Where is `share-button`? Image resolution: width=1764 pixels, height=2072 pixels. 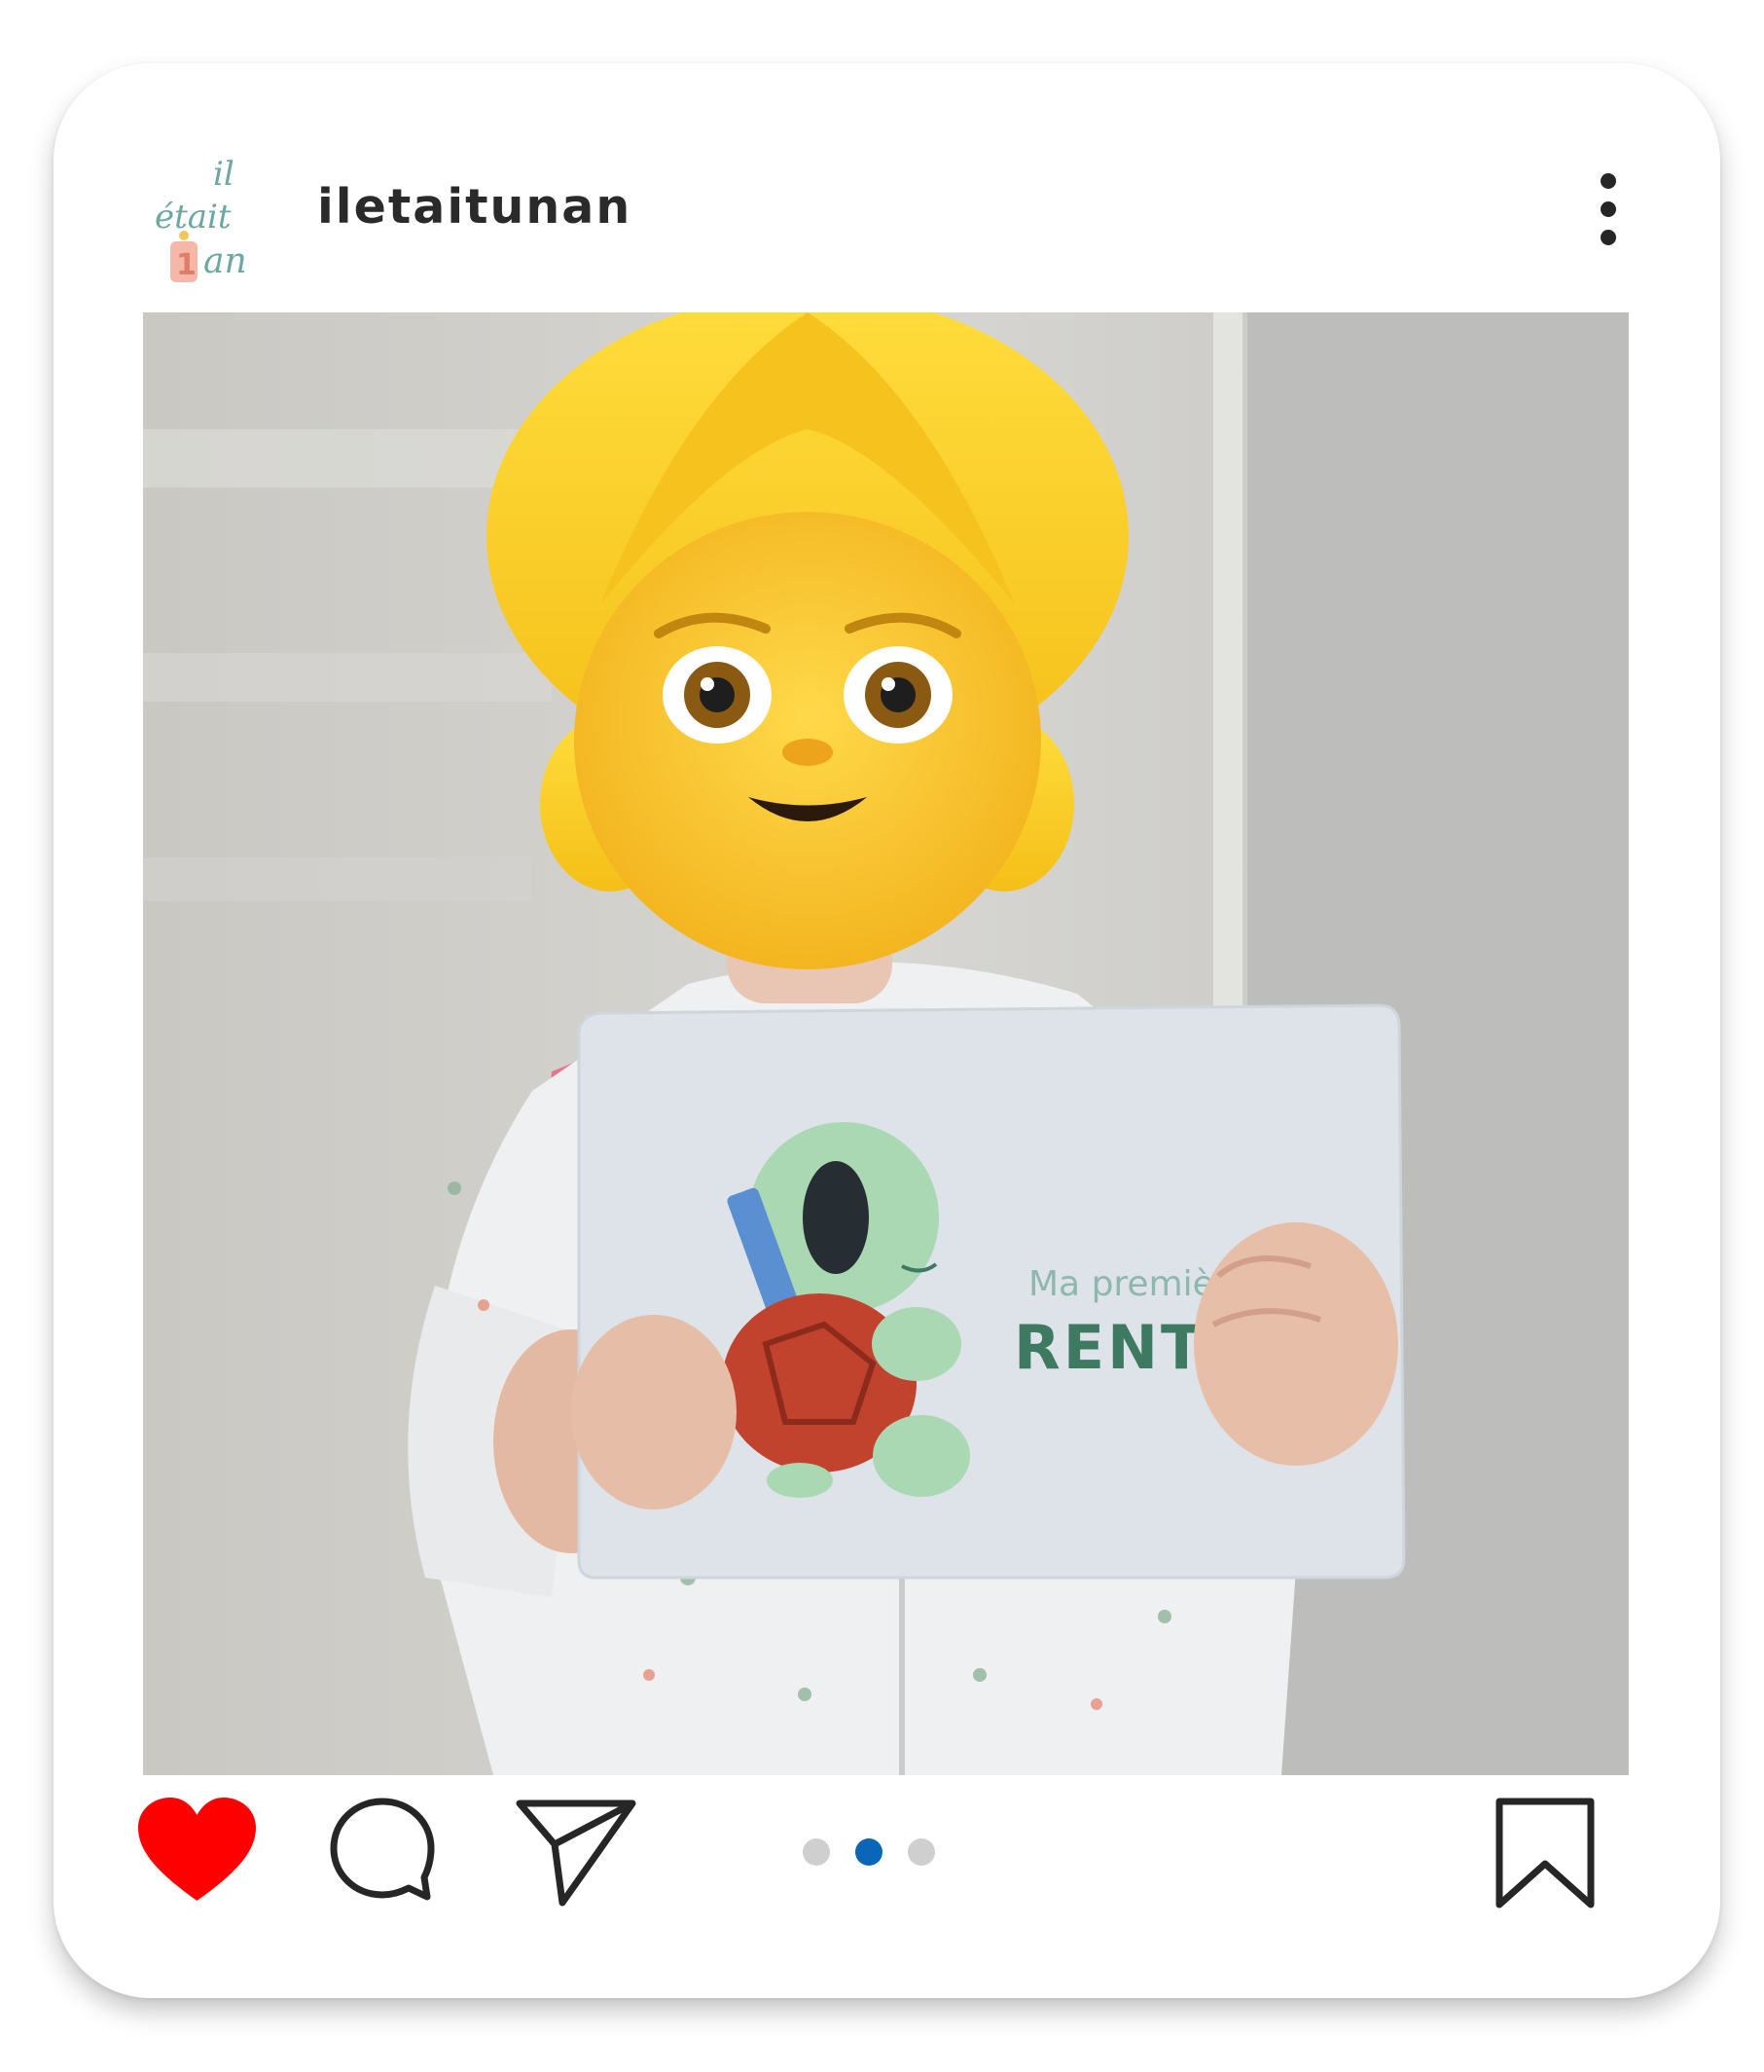 share-button is located at coordinates (576, 1852).